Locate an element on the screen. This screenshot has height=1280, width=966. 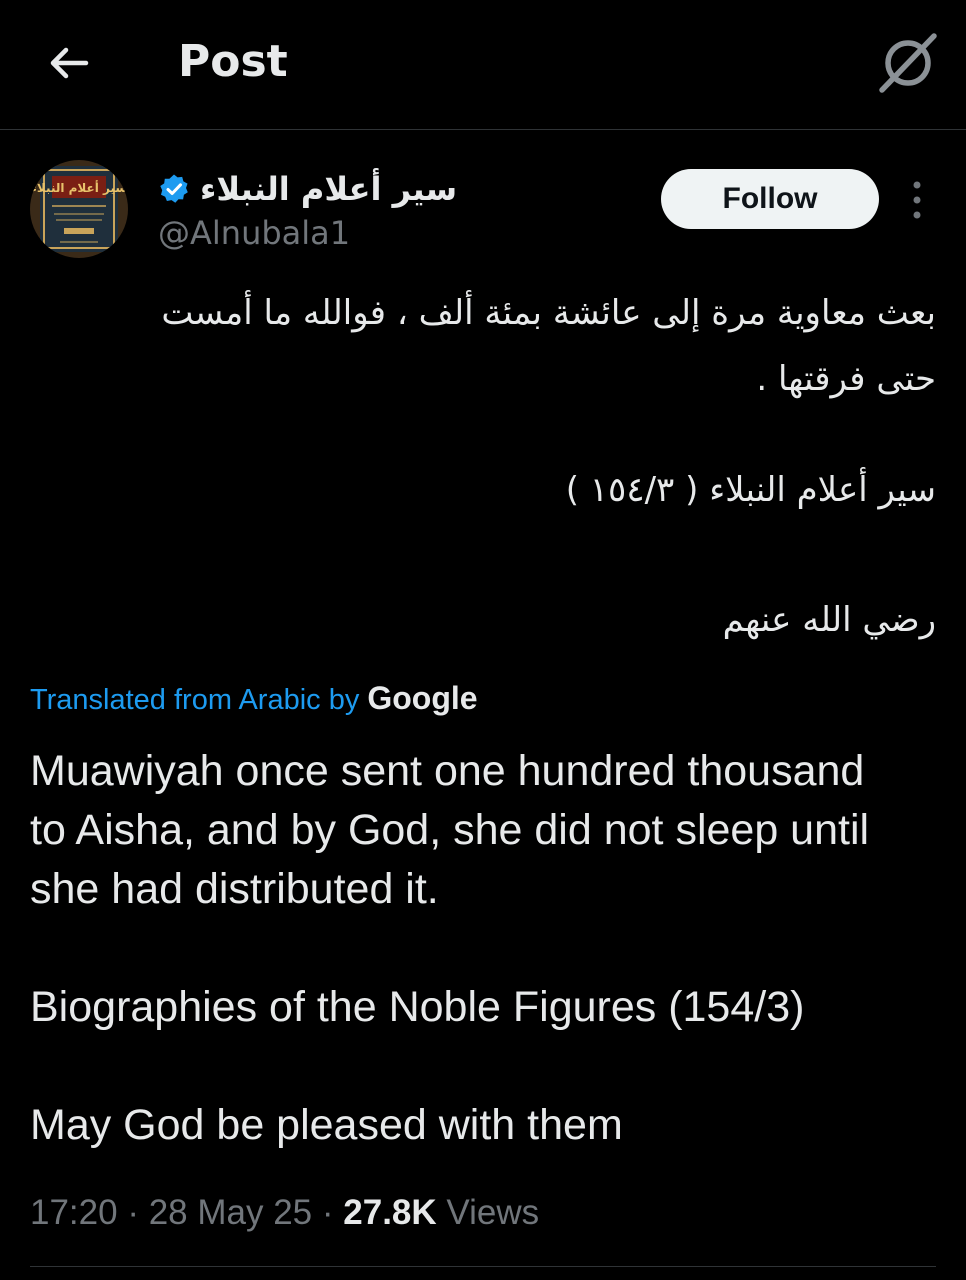
follow-button: Follow is located at coordinates (770, 199).